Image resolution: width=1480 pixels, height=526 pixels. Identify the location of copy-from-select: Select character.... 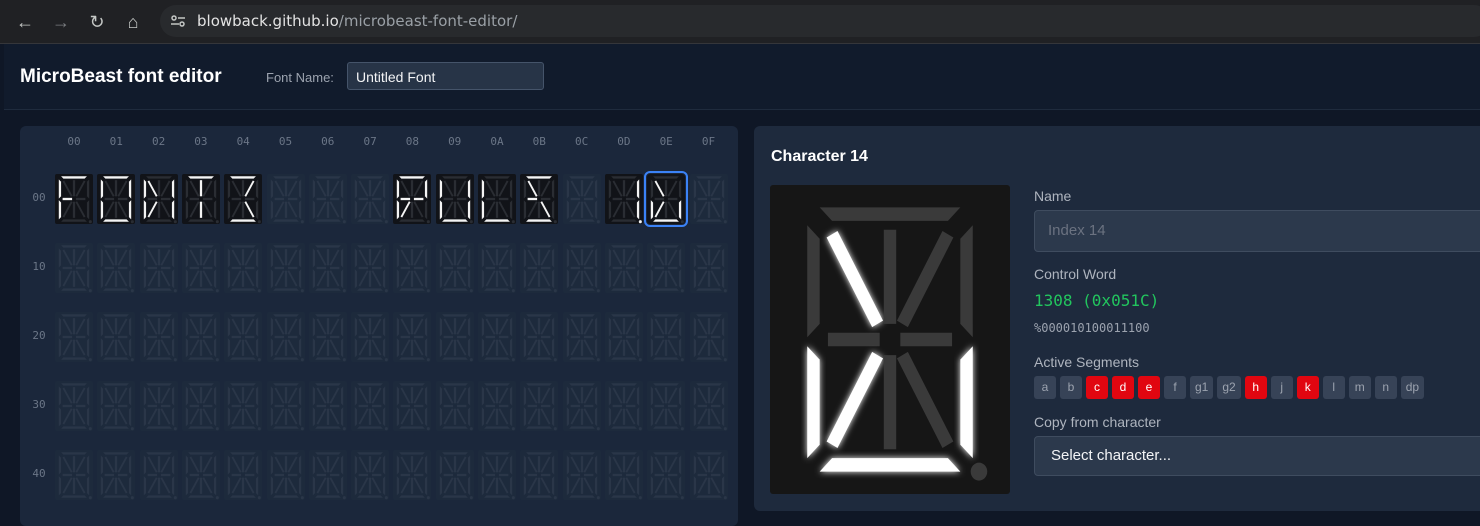
(1257, 456).